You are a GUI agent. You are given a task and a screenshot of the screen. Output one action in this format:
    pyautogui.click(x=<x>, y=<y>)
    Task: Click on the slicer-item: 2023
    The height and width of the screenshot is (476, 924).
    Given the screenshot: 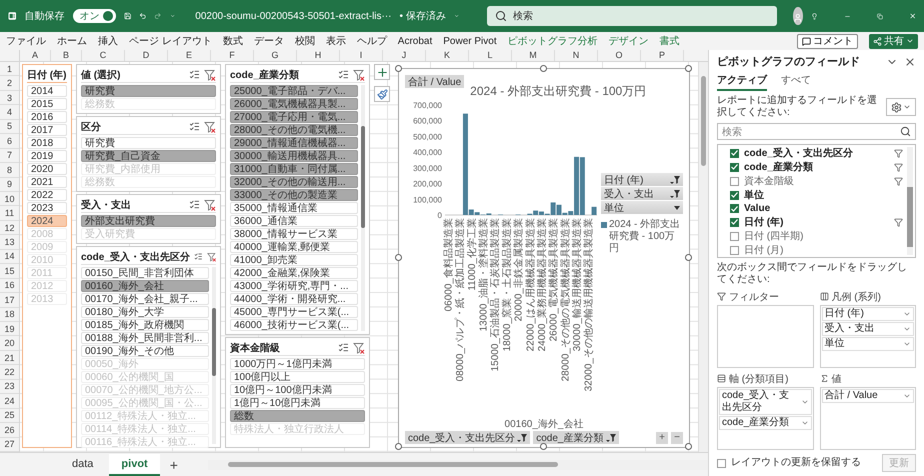 What is the action you would take?
    pyautogui.click(x=47, y=208)
    